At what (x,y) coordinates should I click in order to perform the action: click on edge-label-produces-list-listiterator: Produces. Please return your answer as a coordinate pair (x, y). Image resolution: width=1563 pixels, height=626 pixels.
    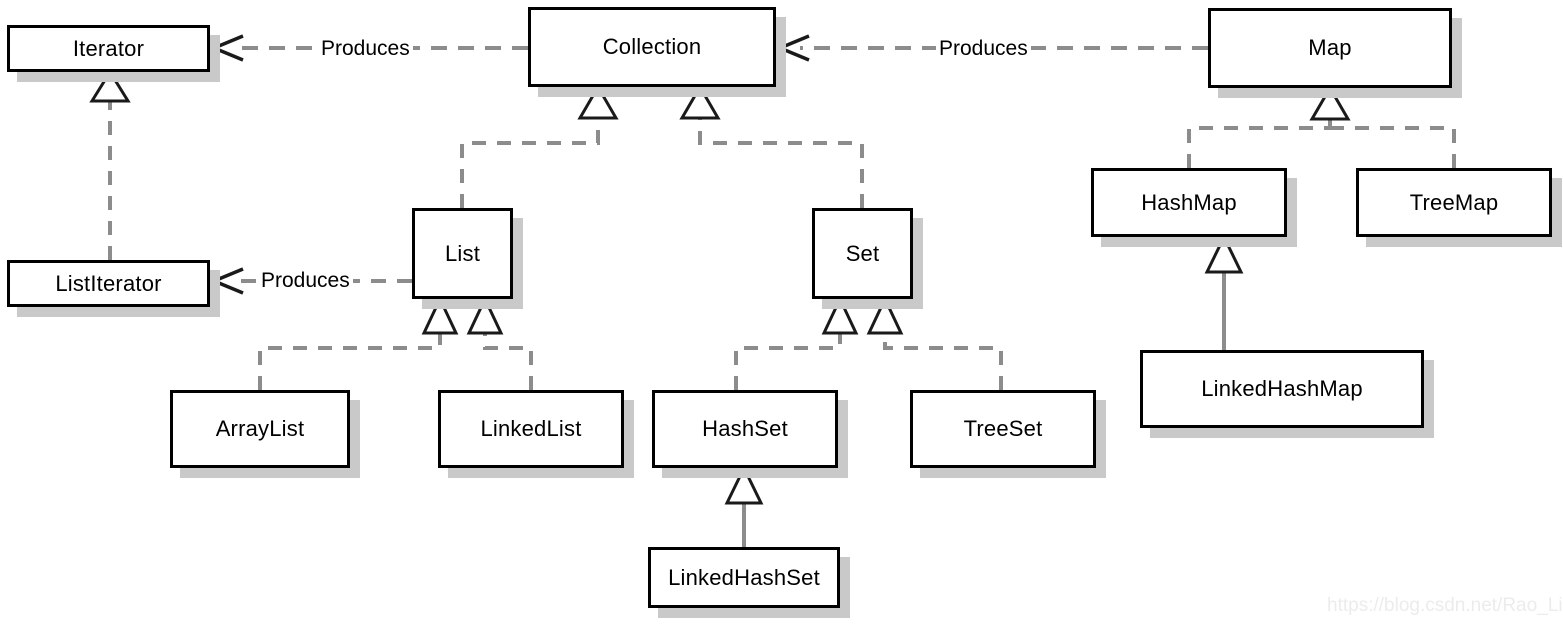
    Looking at the image, I should click on (305, 280).